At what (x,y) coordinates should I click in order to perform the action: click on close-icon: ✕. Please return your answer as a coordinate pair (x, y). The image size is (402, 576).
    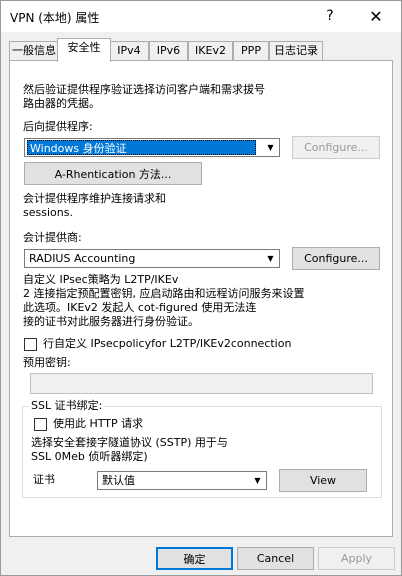
    Looking at the image, I should click on (376, 16).